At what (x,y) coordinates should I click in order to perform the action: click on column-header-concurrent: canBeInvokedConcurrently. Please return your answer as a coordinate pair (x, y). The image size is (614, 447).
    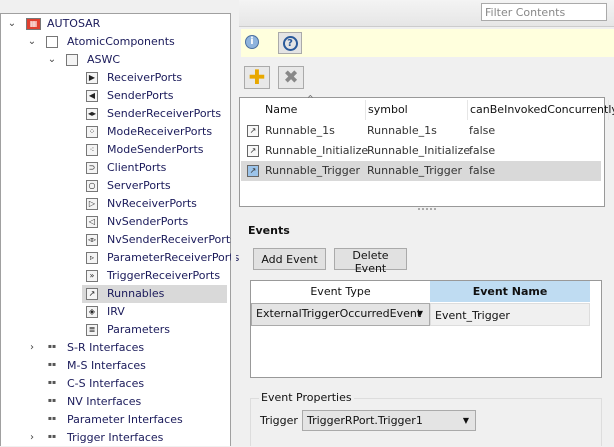
    Looking at the image, I should click on (541, 110).